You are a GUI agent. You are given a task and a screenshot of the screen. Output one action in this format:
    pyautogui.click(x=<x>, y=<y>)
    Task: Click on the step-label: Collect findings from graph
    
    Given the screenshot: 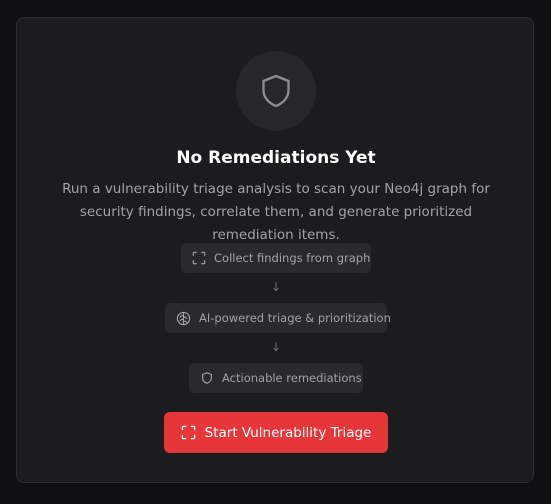 What is the action you would take?
    pyautogui.click(x=292, y=258)
    